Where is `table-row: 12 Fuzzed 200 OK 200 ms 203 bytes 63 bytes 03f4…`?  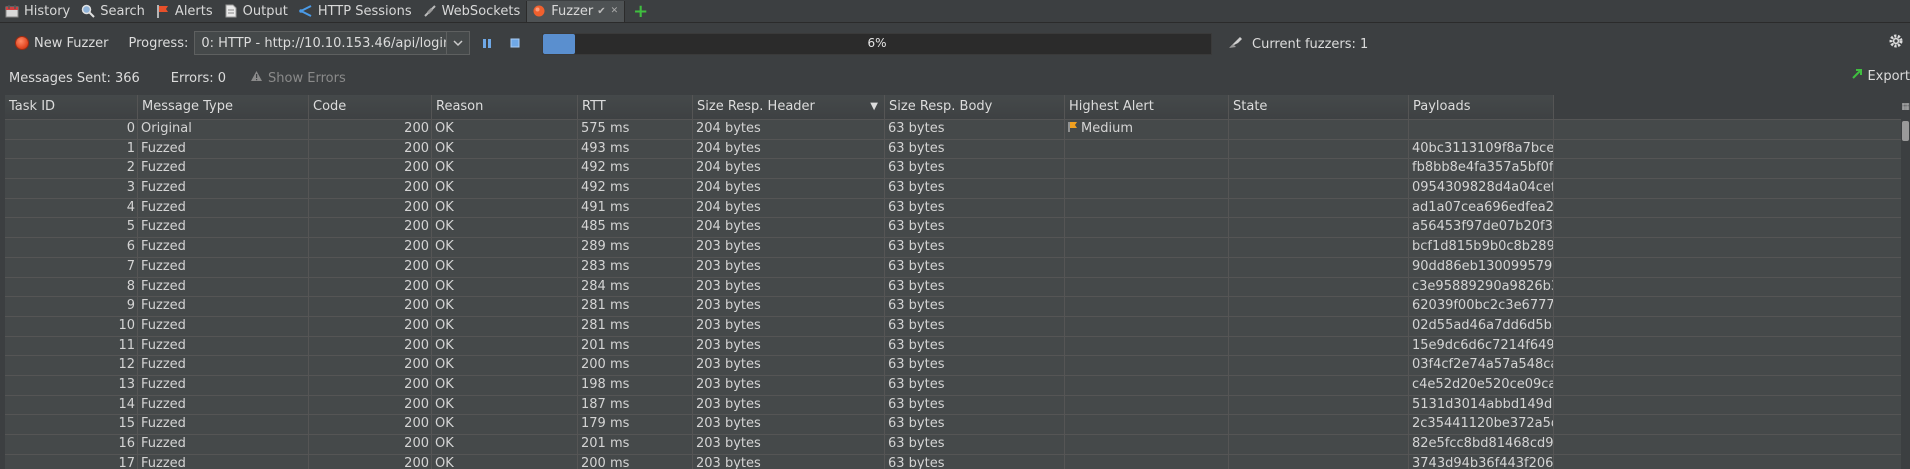
table-row: 12 Fuzzed 200 OK 200 ms 203 bytes 63 bytes 03f4… is located at coordinates (957, 366).